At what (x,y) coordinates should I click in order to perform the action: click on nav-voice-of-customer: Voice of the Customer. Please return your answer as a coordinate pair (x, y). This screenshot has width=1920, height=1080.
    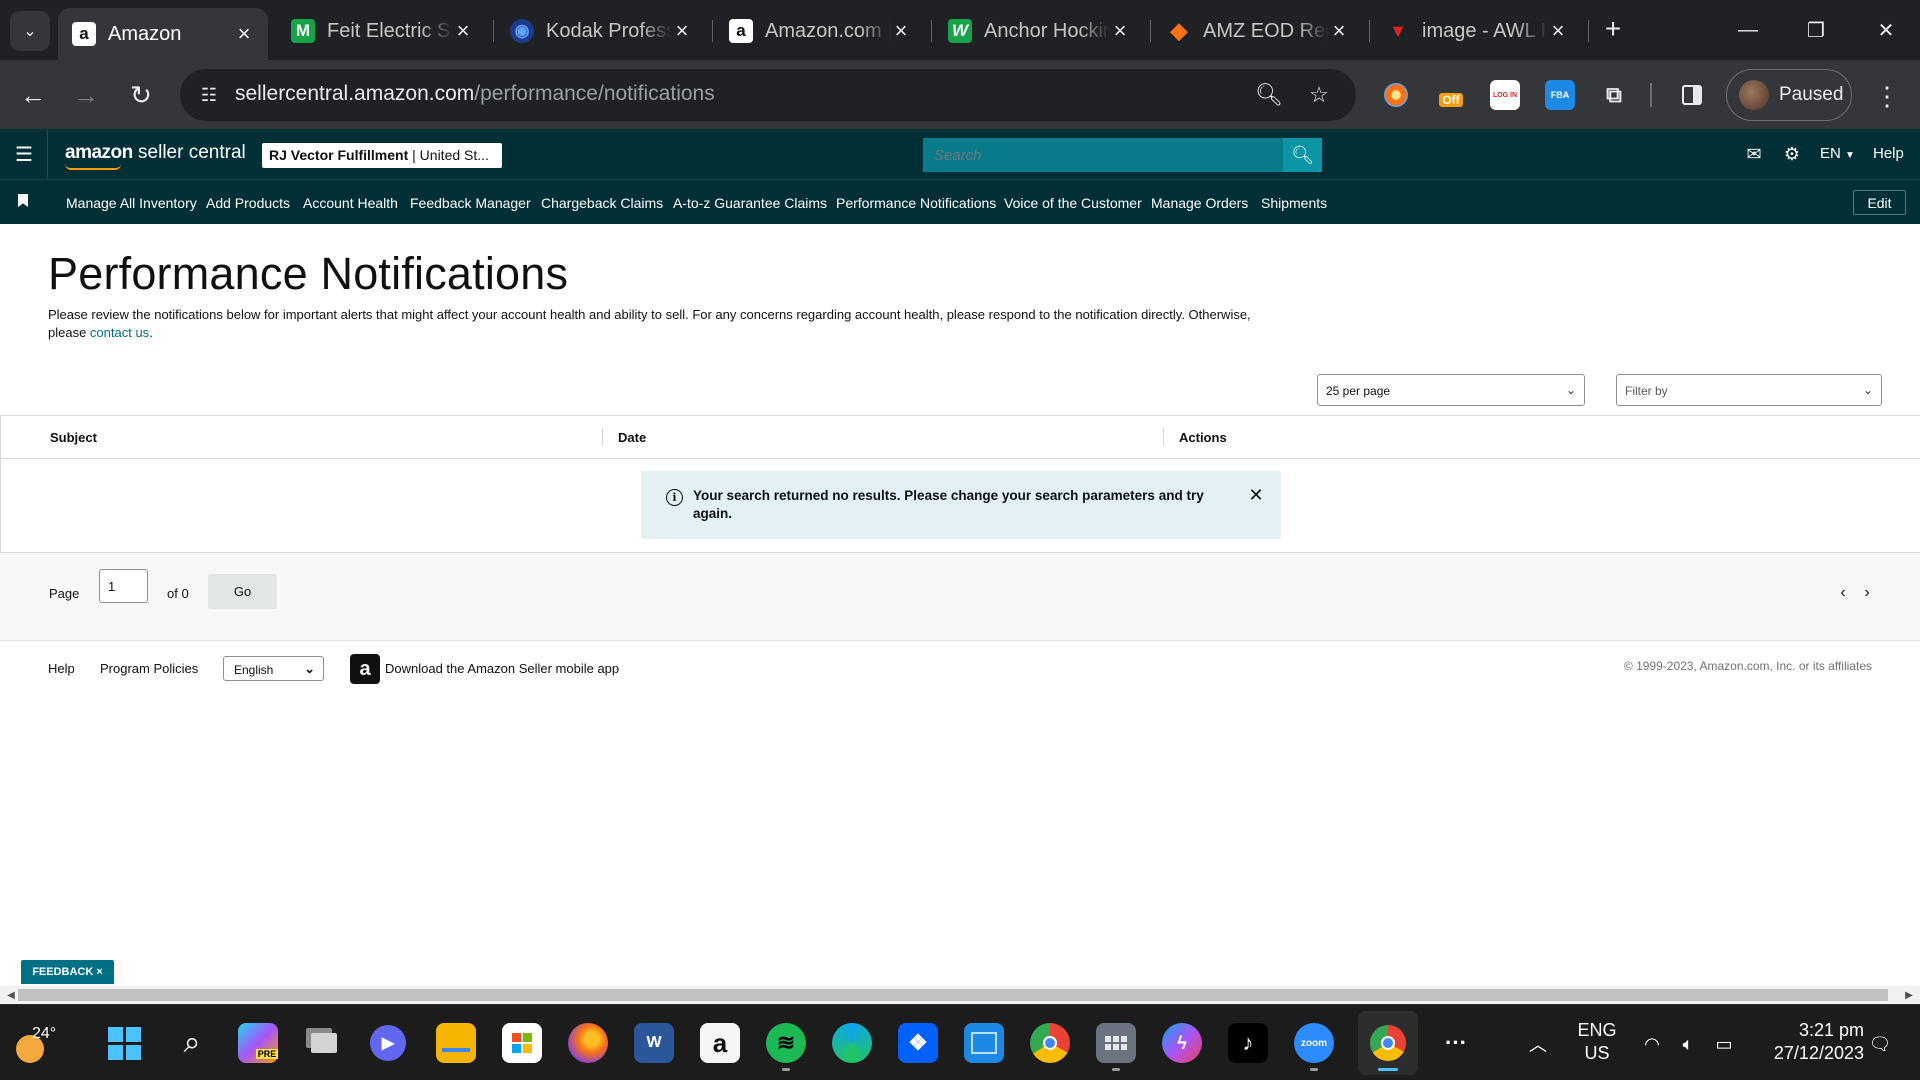
    Looking at the image, I should click on (1073, 203).